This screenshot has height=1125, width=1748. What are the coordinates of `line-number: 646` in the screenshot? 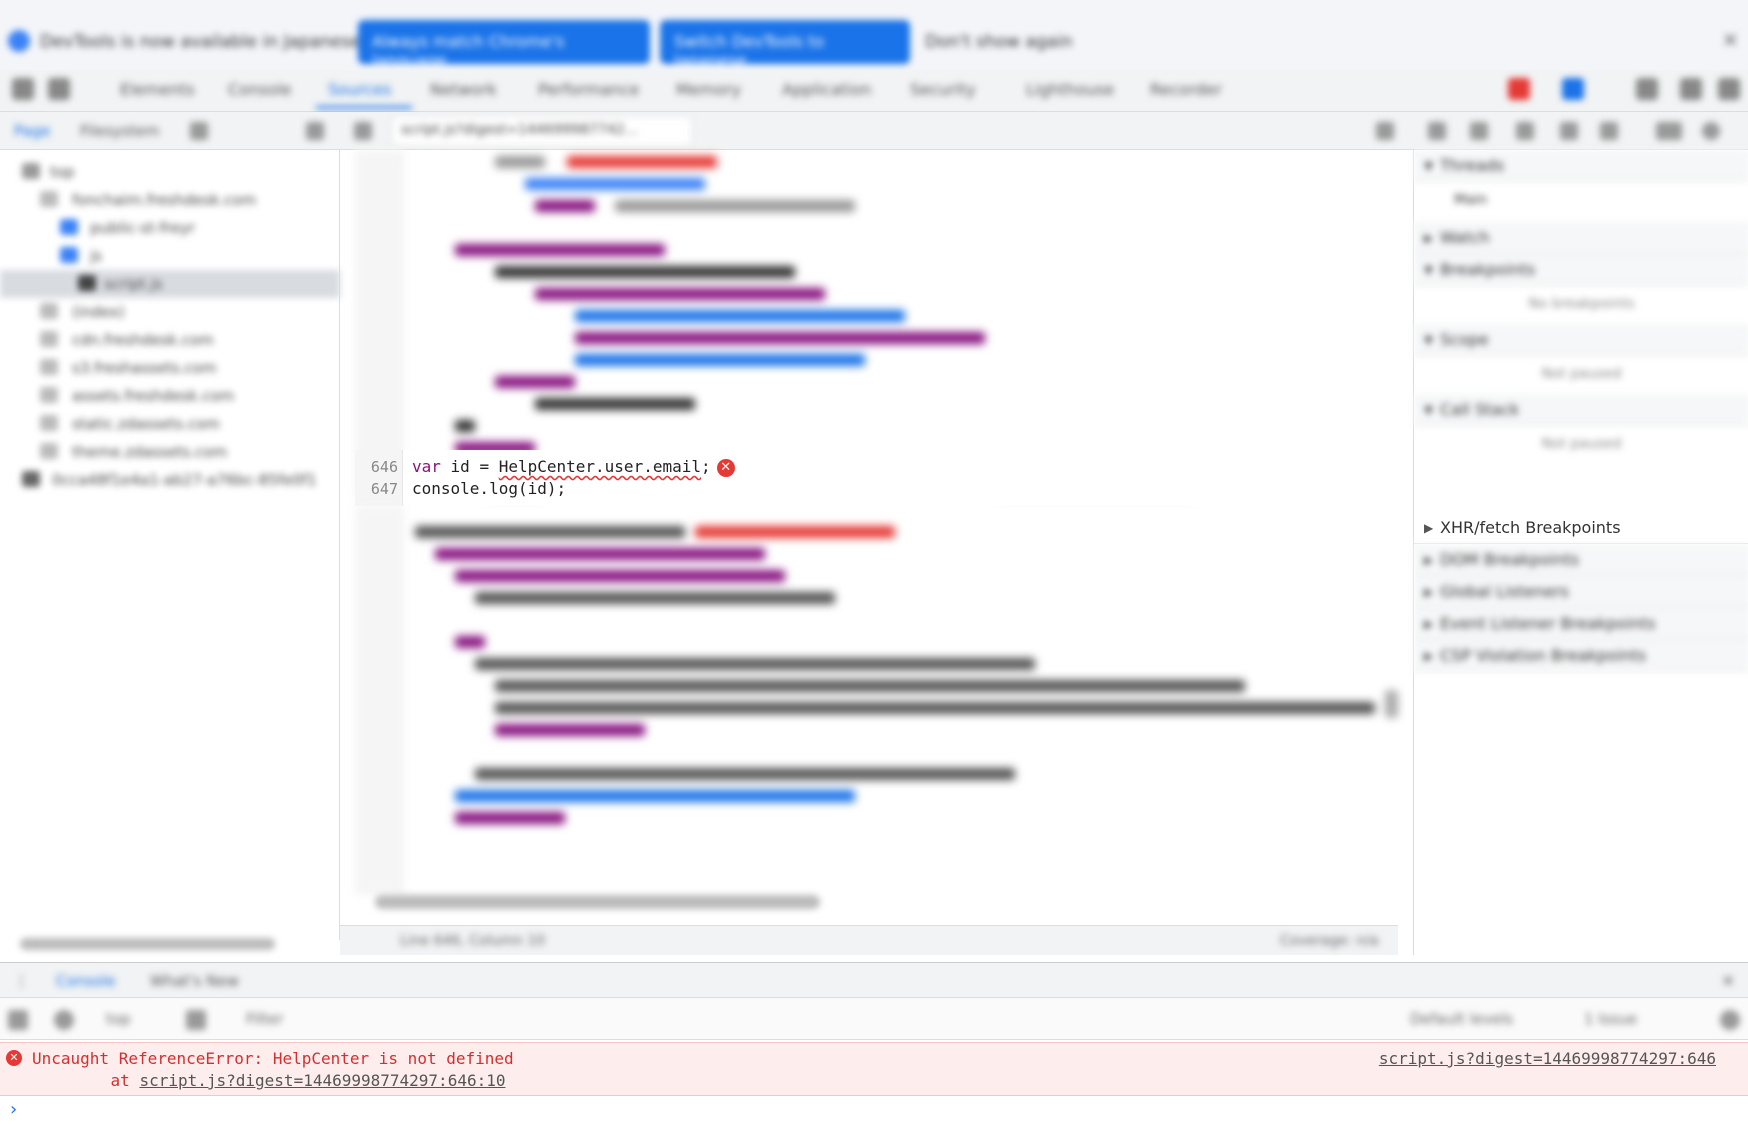 It's located at (376, 467).